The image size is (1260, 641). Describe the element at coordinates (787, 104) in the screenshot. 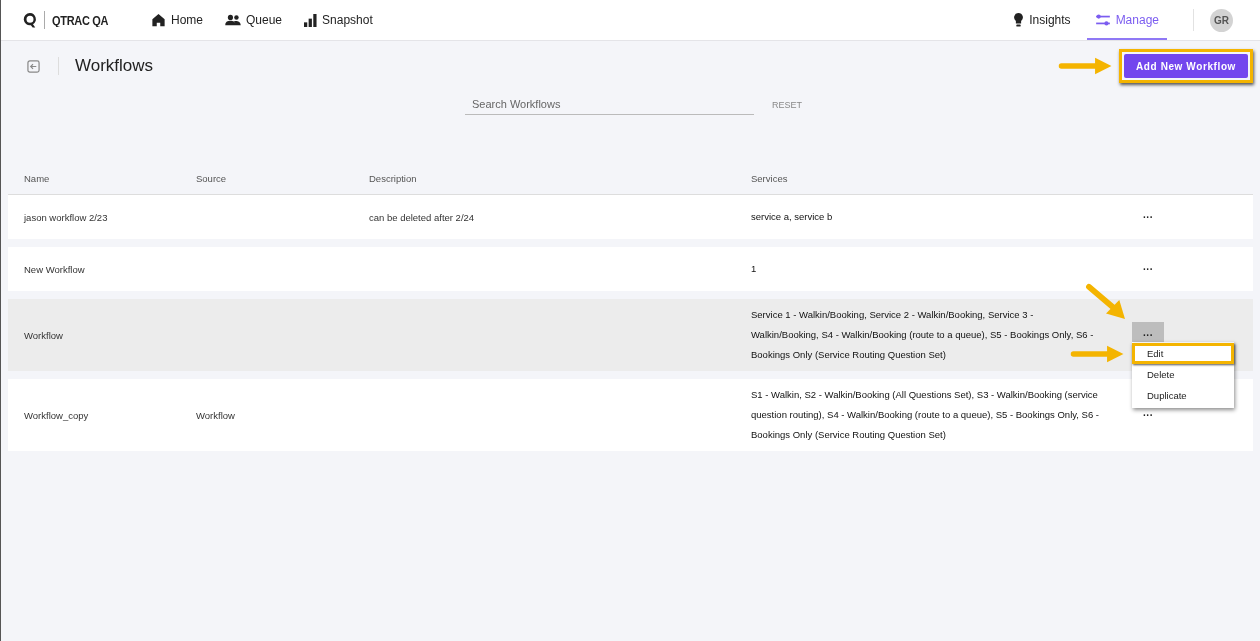

I see `reset-button: RESET` at that location.